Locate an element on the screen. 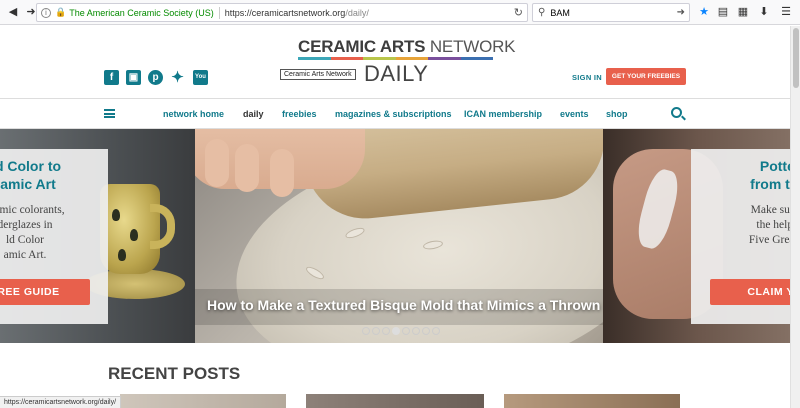  site-search-icon is located at coordinates (676, 112).